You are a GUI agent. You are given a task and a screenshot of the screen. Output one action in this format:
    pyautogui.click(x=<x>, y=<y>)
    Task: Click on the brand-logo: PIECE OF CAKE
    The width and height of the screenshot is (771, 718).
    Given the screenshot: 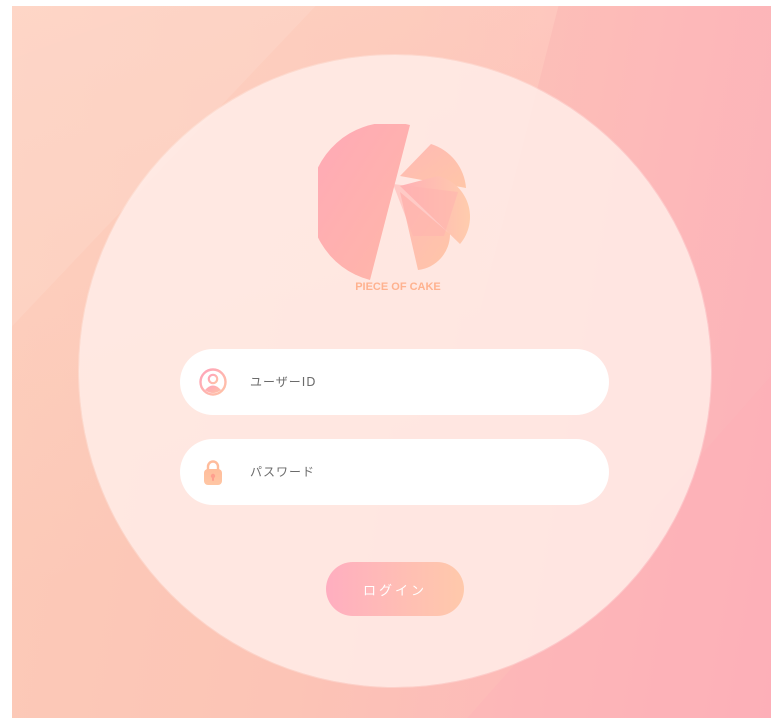 What is the action you would take?
    pyautogui.click(x=393, y=208)
    